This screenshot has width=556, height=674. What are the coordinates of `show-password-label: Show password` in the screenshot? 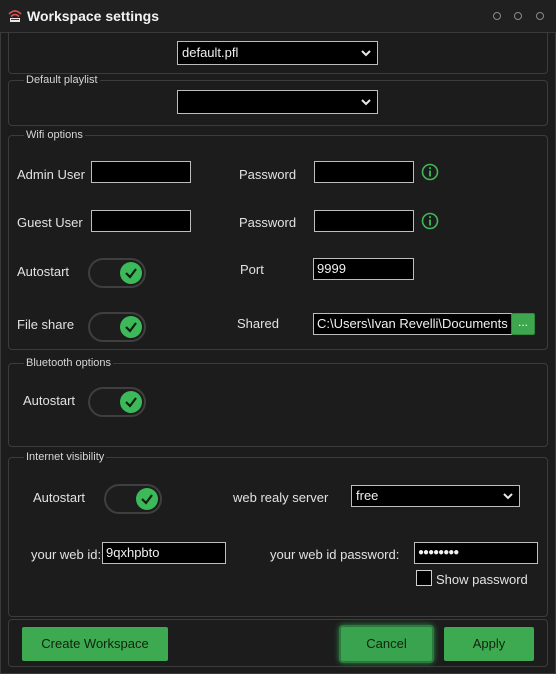 It's located at (482, 579).